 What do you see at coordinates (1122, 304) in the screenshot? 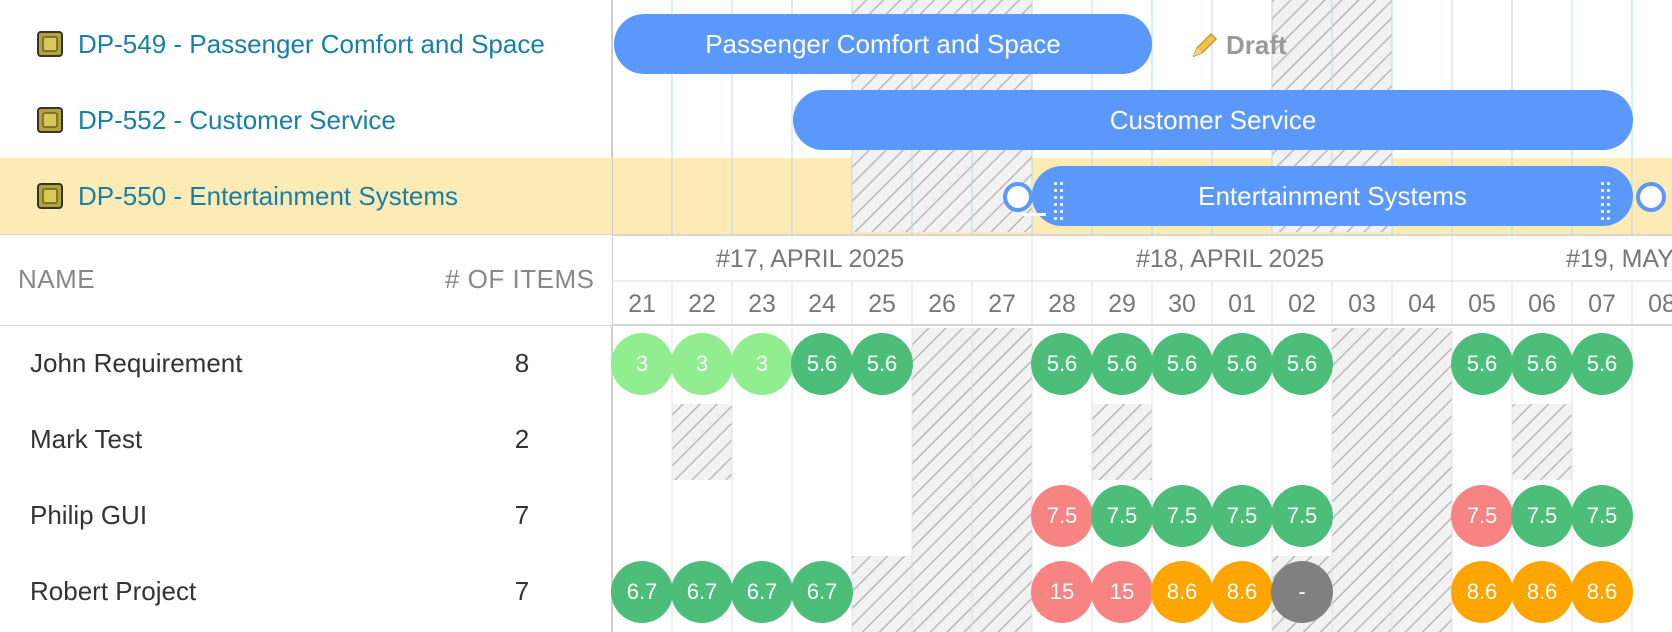
I see `day-label: 29` at bounding box center [1122, 304].